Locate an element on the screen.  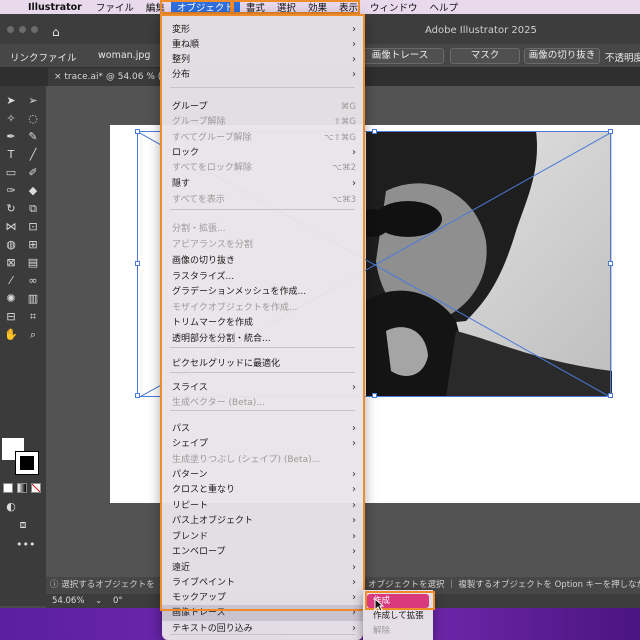
image-trace-button: 画像トレース is located at coordinates (400, 56).